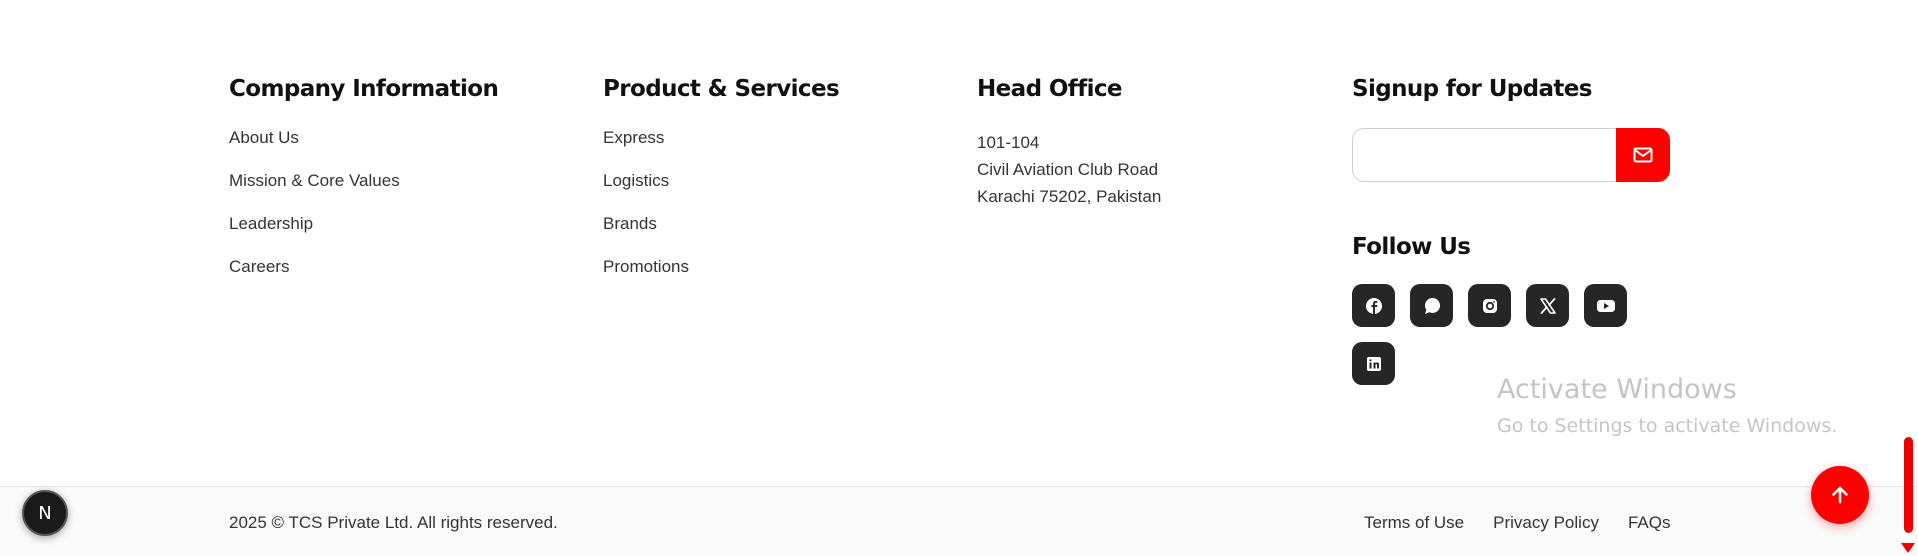 This screenshot has height=556, width=1918. I want to click on faqs-link: FAQs, so click(1649, 523).